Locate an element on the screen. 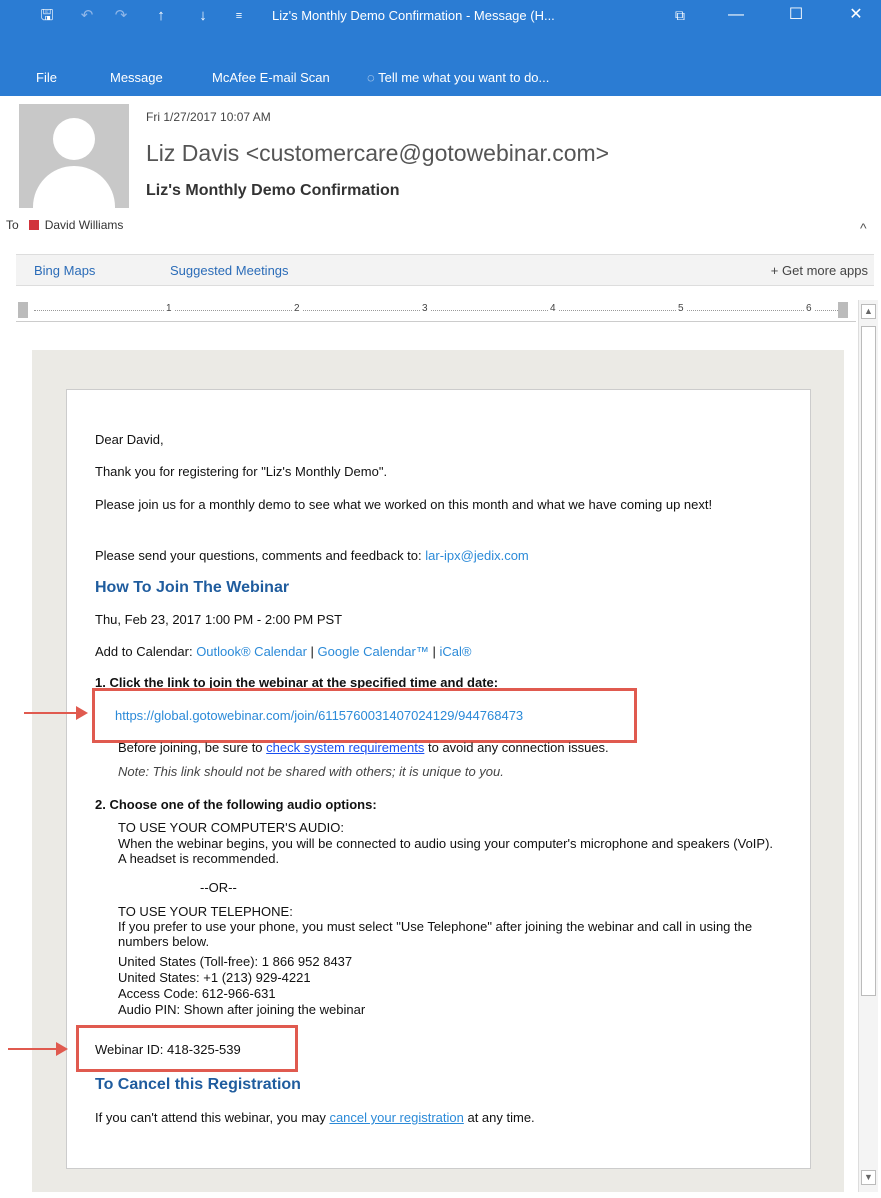  vertical-scrollbar: ▲ ▼ is located at coordinates (868, 746).